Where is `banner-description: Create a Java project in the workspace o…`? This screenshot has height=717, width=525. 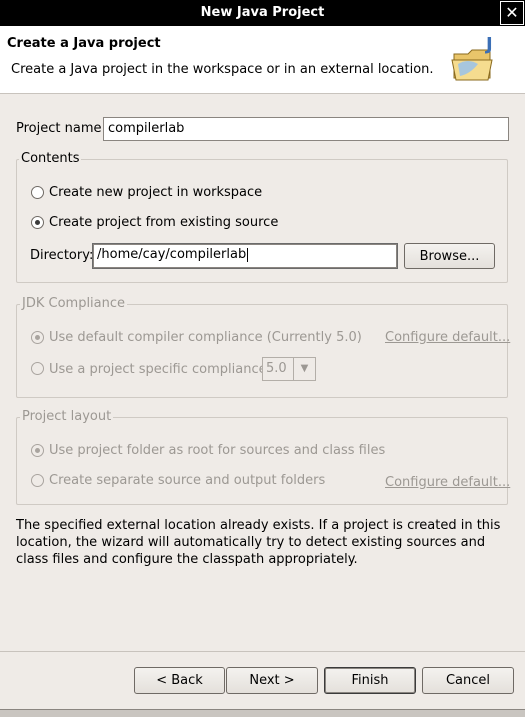
banner-description: Create a Java project in the workspace o… is located at coordinates (222, 69).